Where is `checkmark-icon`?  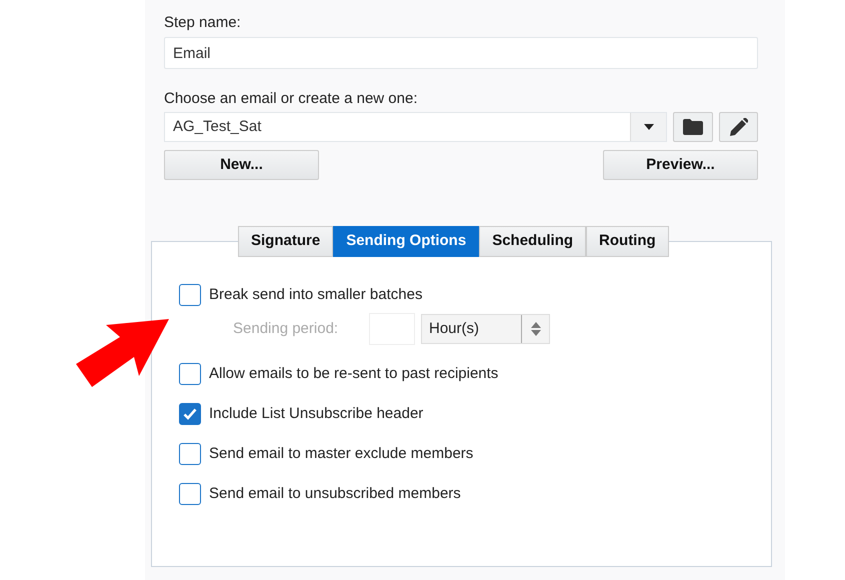
checkmark-icon is located at coordinates (190, 414).